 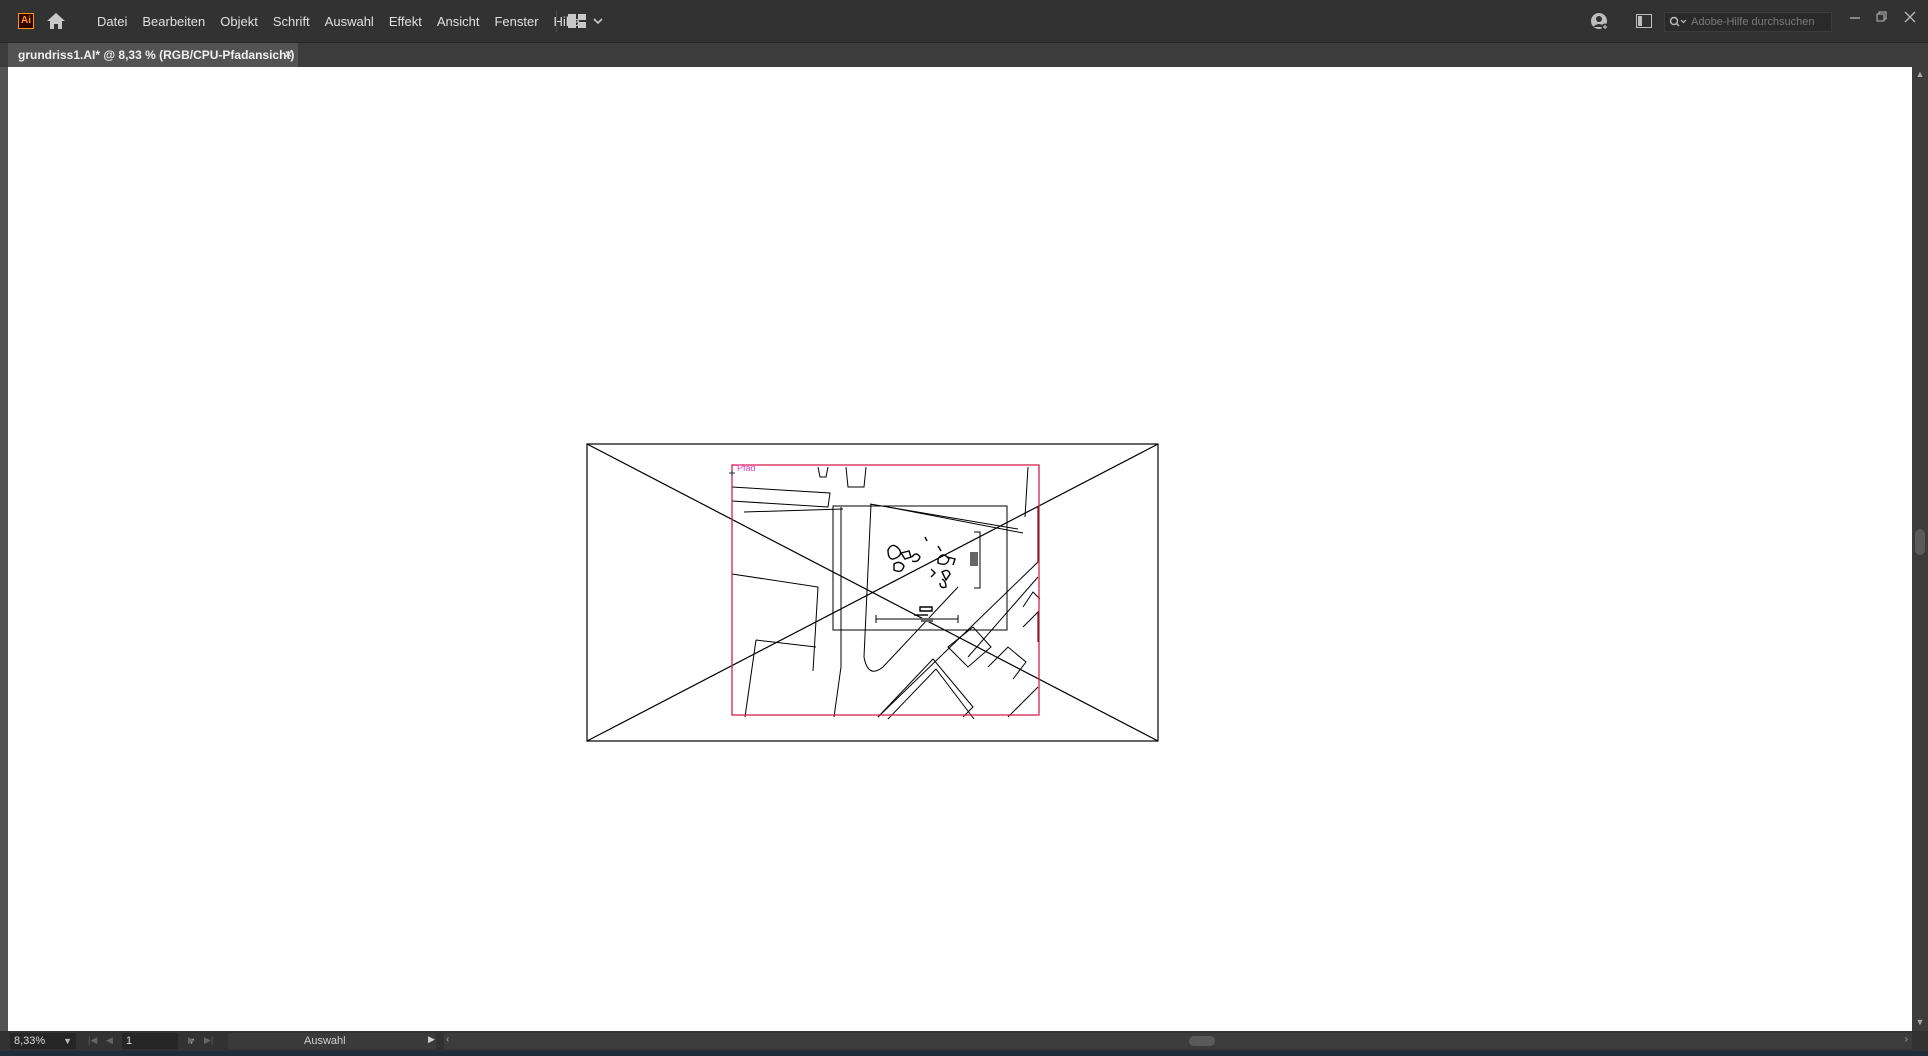 I want to click on outer-frame, so click(x=872, y=592).